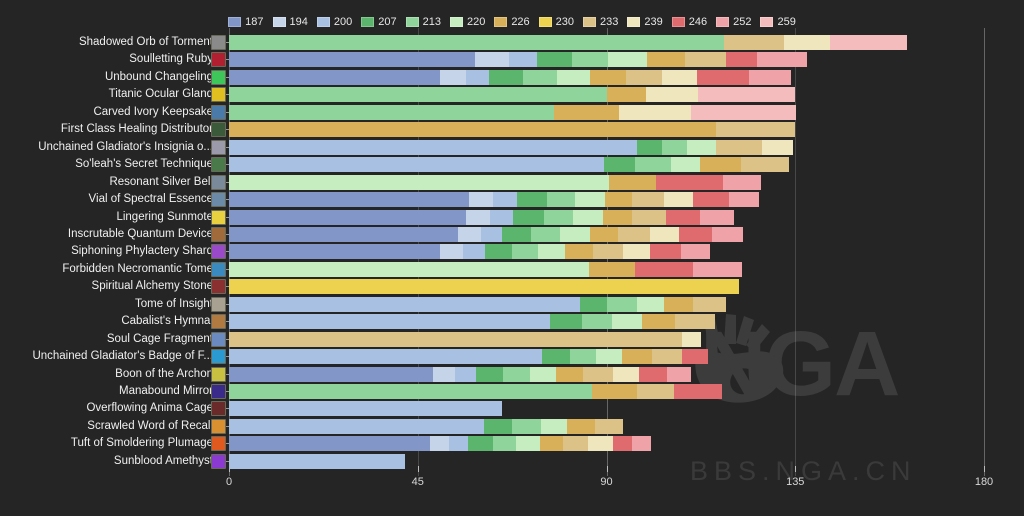 The height and width of the screenshot is (516, 1024). I want to click on bar-row: Scrawled Word of Recall, so click(512, 426).